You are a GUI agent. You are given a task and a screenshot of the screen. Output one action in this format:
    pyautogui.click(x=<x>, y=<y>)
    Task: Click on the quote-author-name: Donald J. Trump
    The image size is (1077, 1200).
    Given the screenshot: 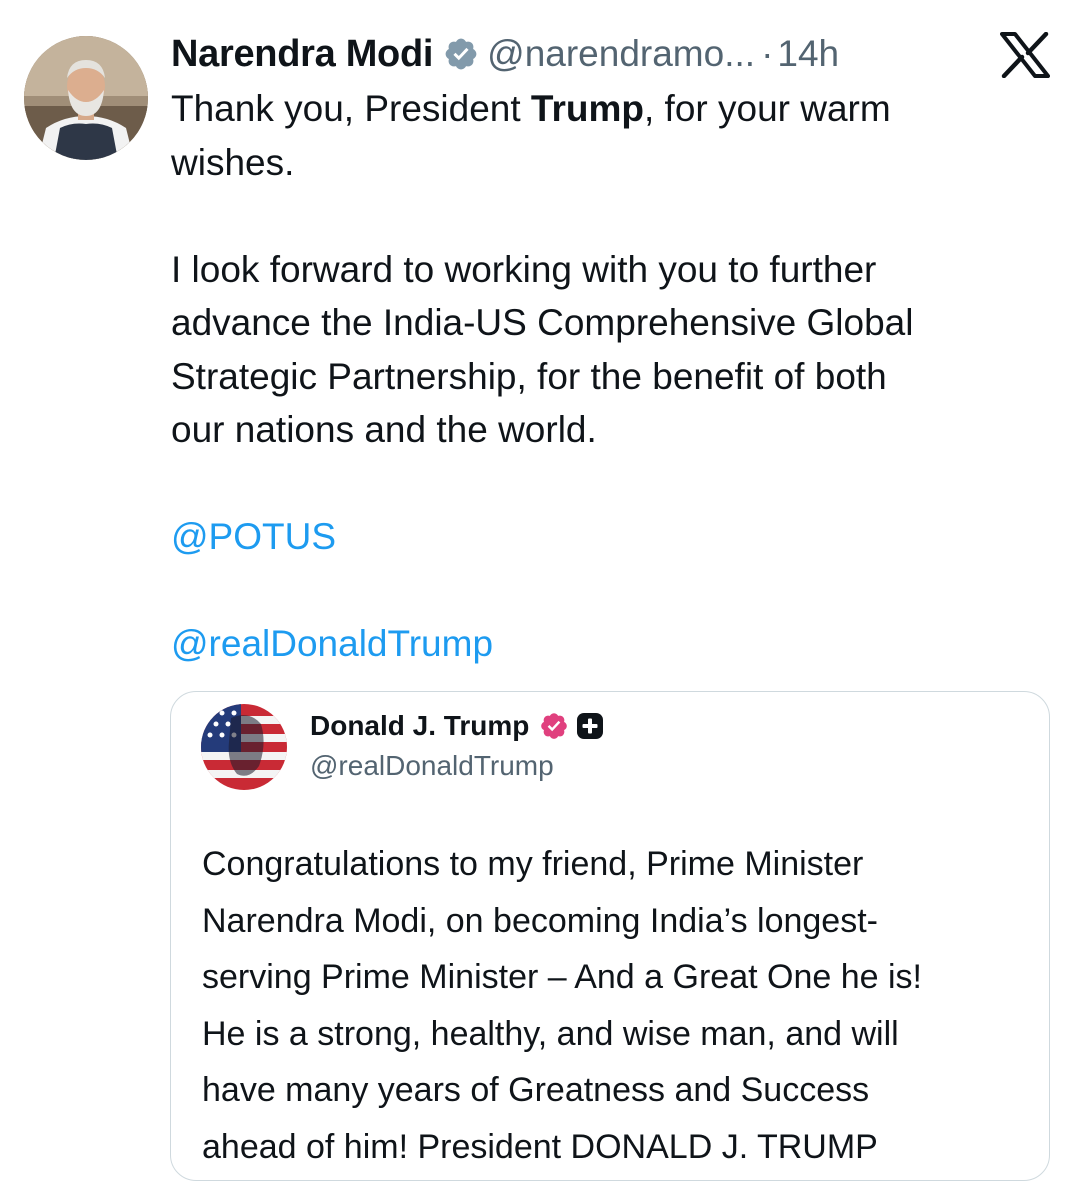 What is the action you would take?
    pyautogui.click(x=419, y=726)
    